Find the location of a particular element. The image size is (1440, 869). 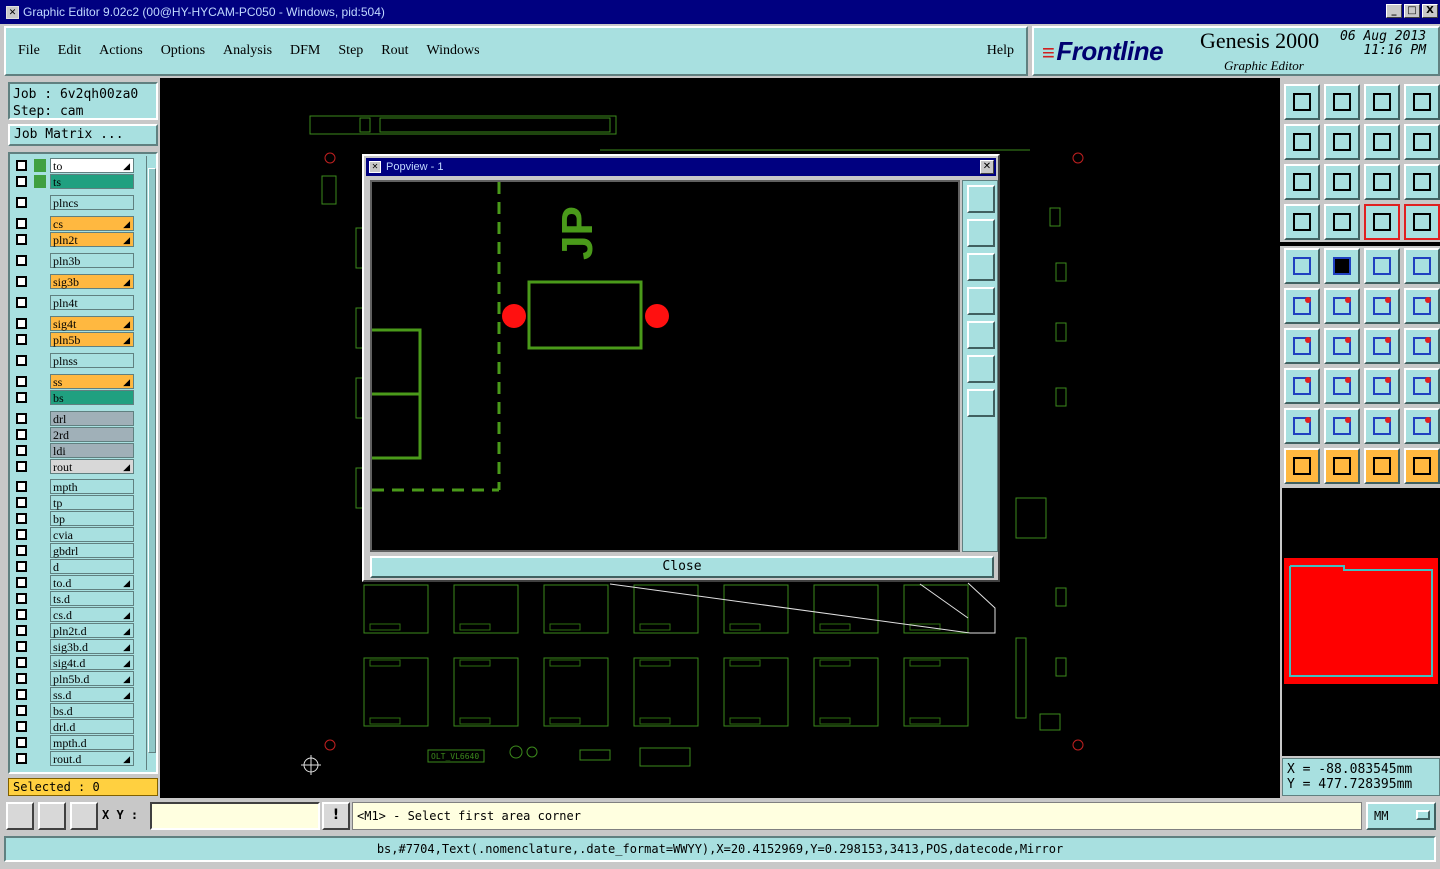

layer-row-sig4t: sig4t ◢ is located at coordinates (73, 323).